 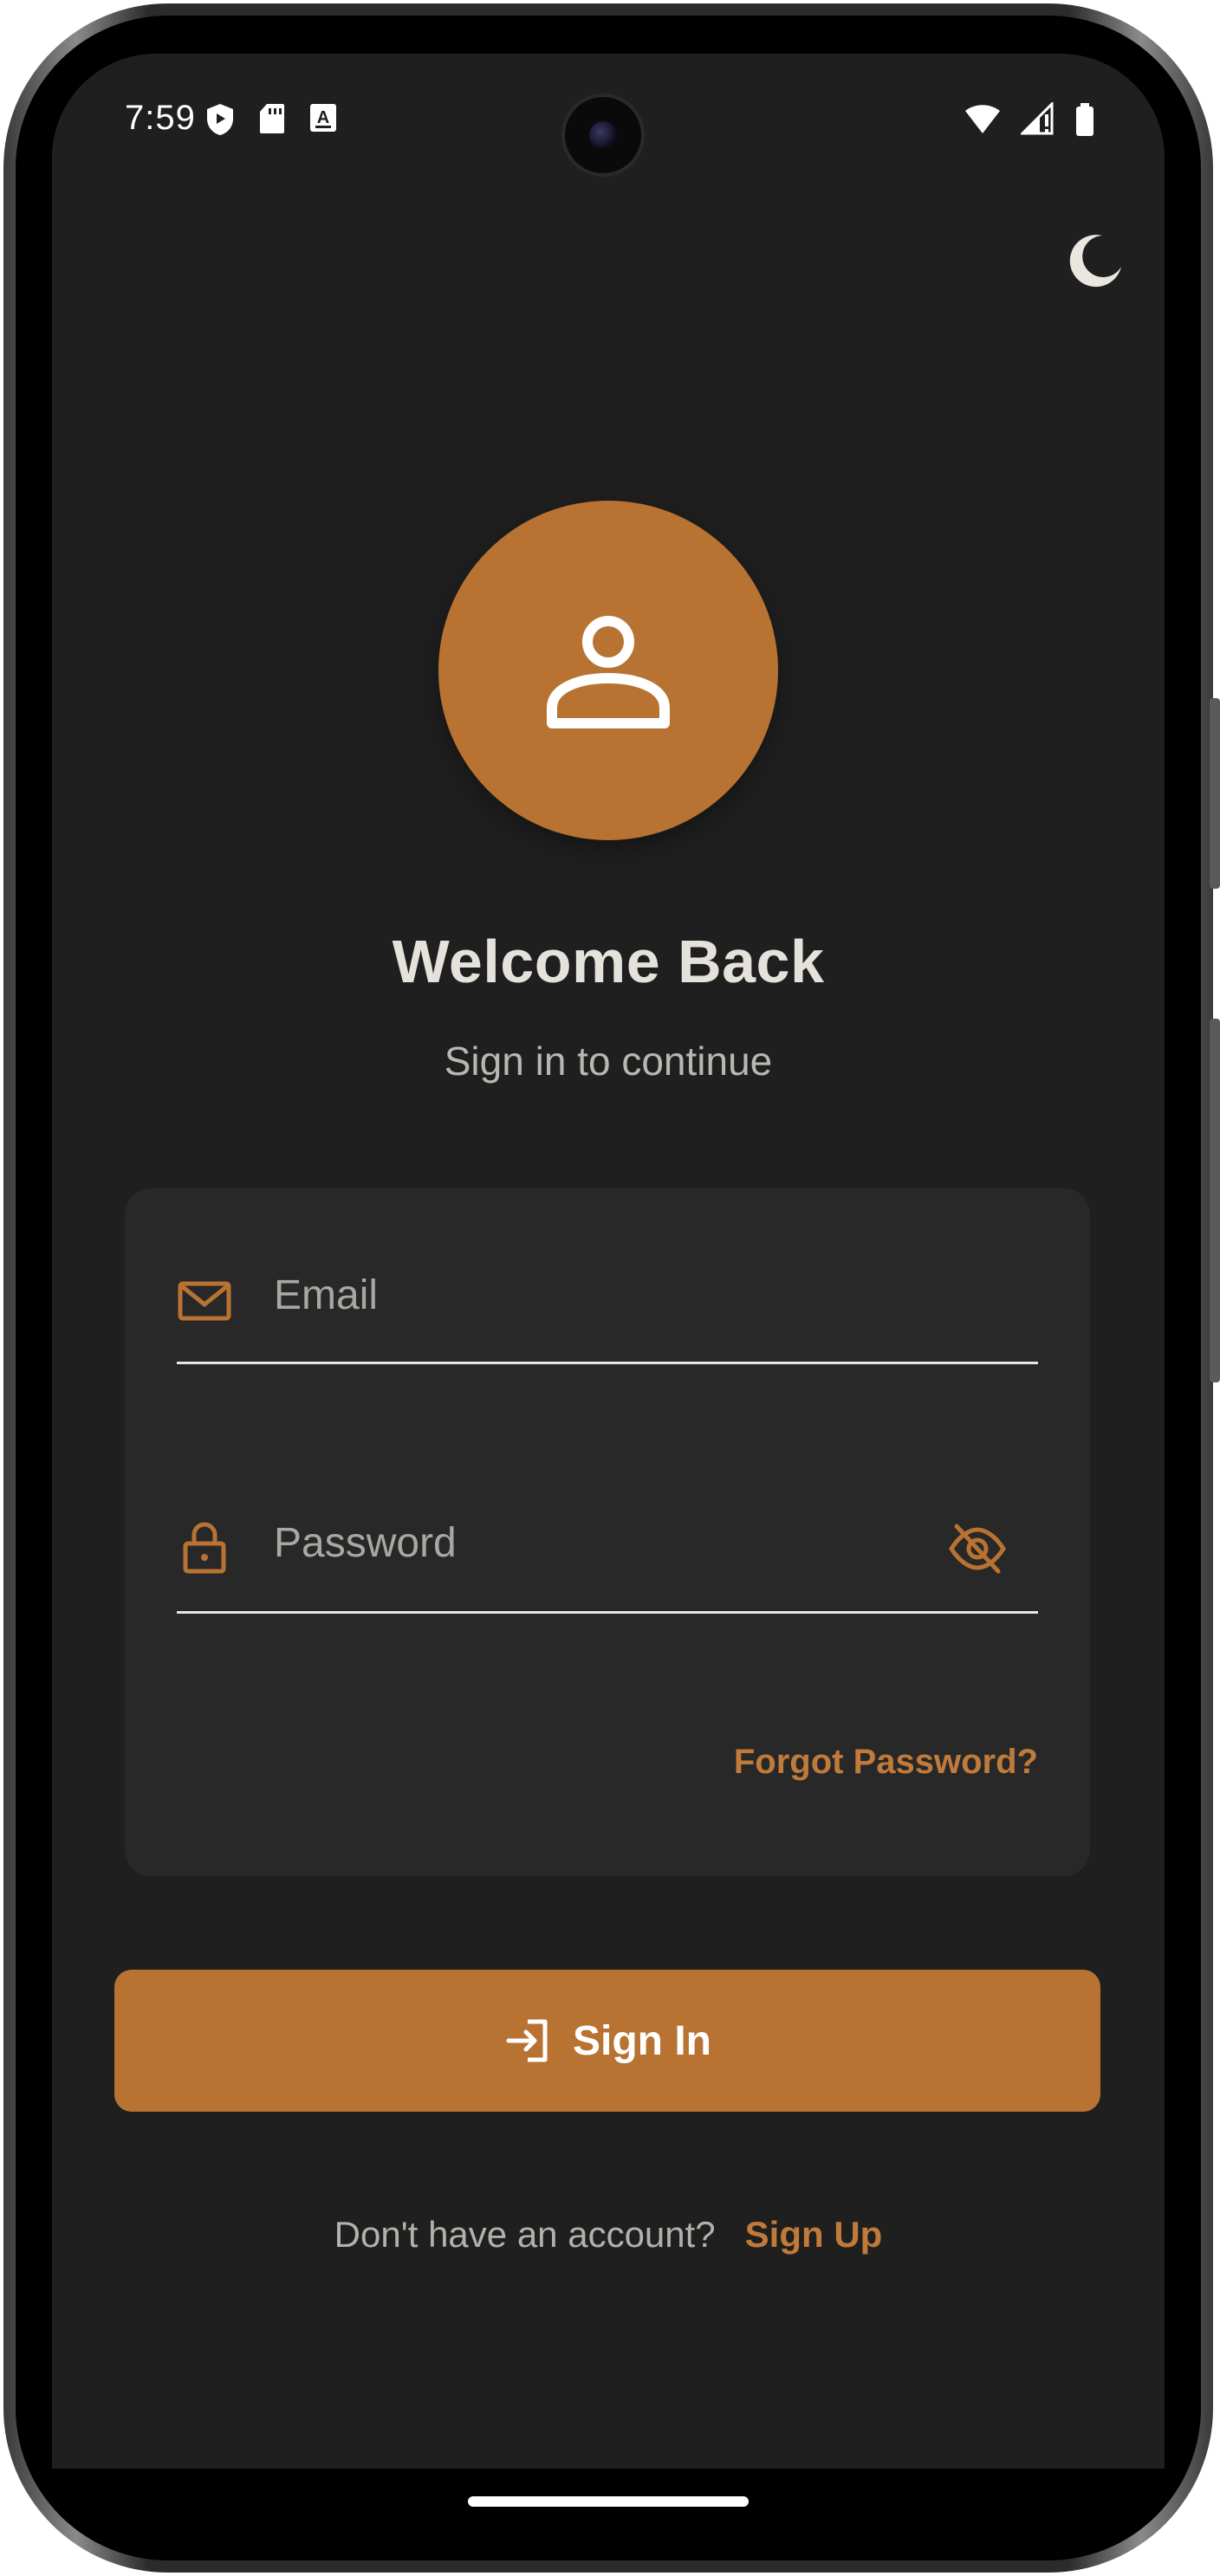 What do you see at coordinates (204, 1301) in the screenshot?
I see `mail-icon` at bounding box center [204, 1301].